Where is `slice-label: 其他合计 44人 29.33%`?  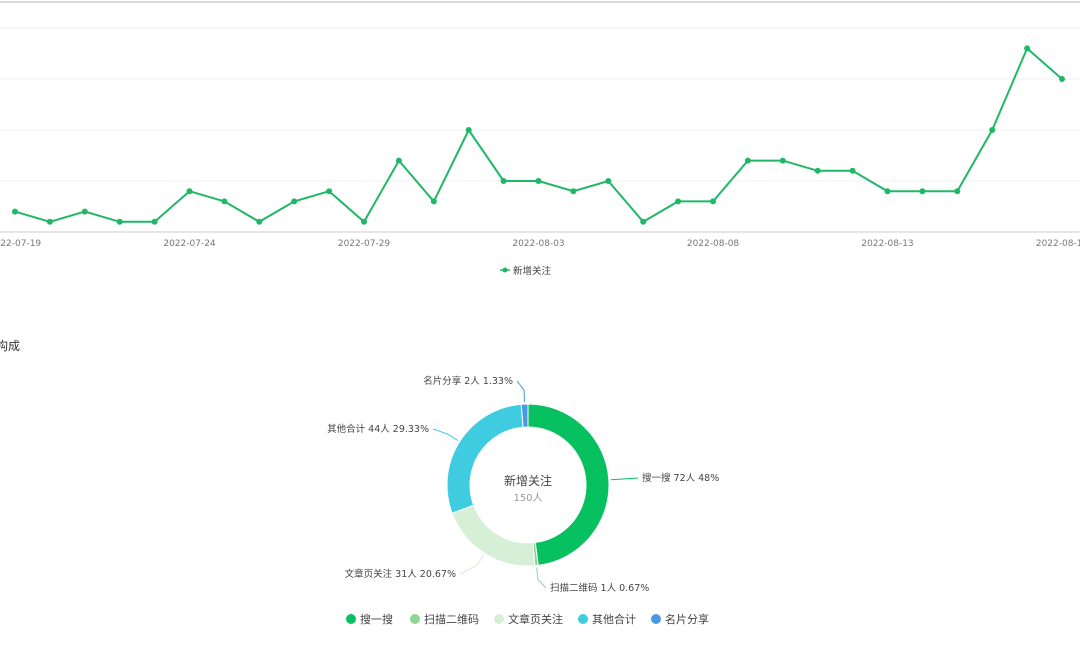
slice-label: 其他合计 44人 29.33% is located at coordinates (378, 429).